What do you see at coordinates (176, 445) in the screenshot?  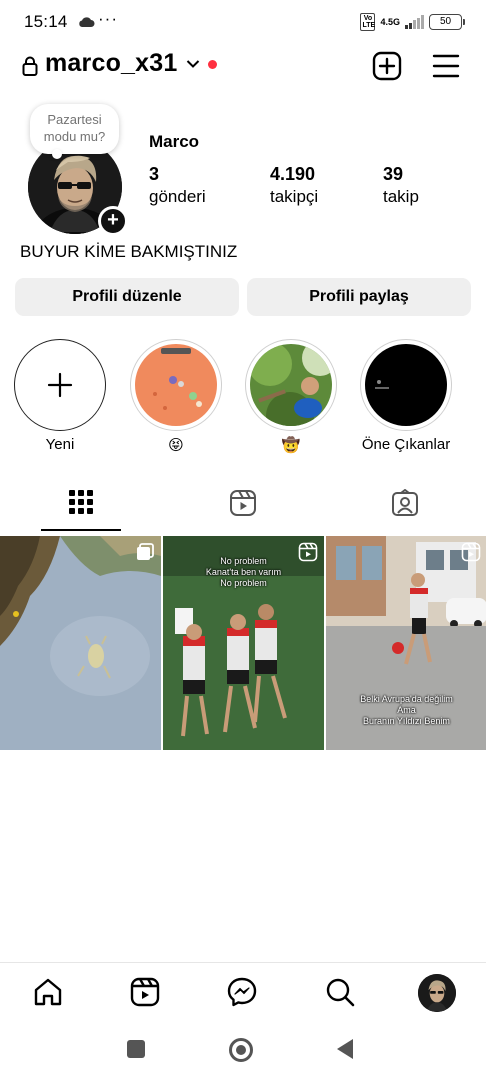 I see `highlight-label: 😝` at bounding box center [176, 445].